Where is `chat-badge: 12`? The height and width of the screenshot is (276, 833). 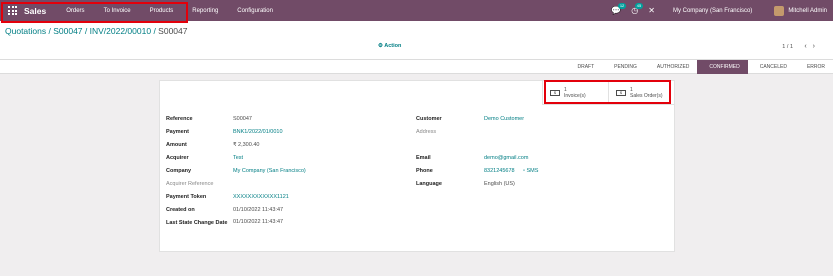 chat-badge: 12 is located at coordinates (622, 6).